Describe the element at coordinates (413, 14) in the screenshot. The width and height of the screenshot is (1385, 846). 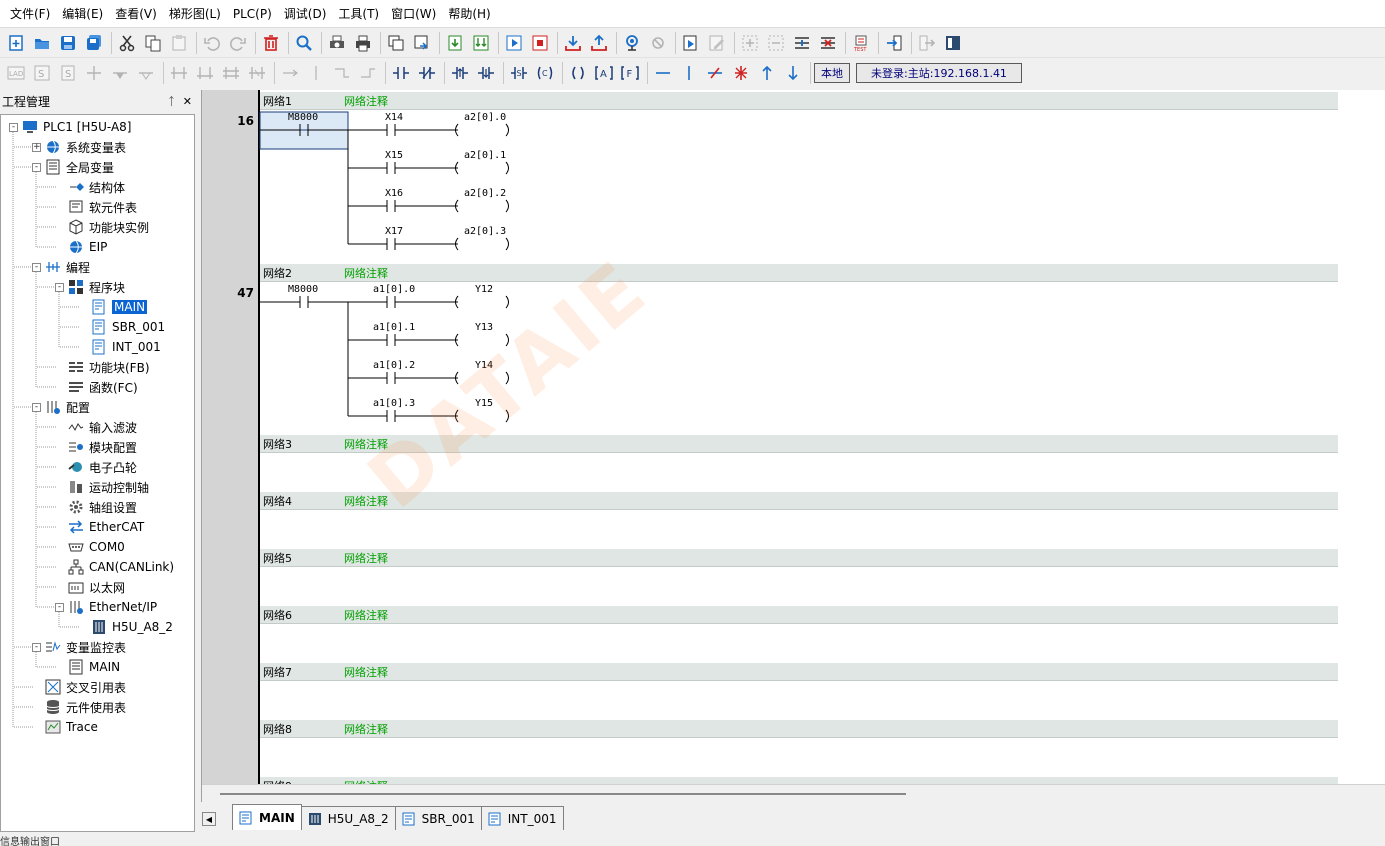
I see `menu-window: 窗口(W)` at that location.